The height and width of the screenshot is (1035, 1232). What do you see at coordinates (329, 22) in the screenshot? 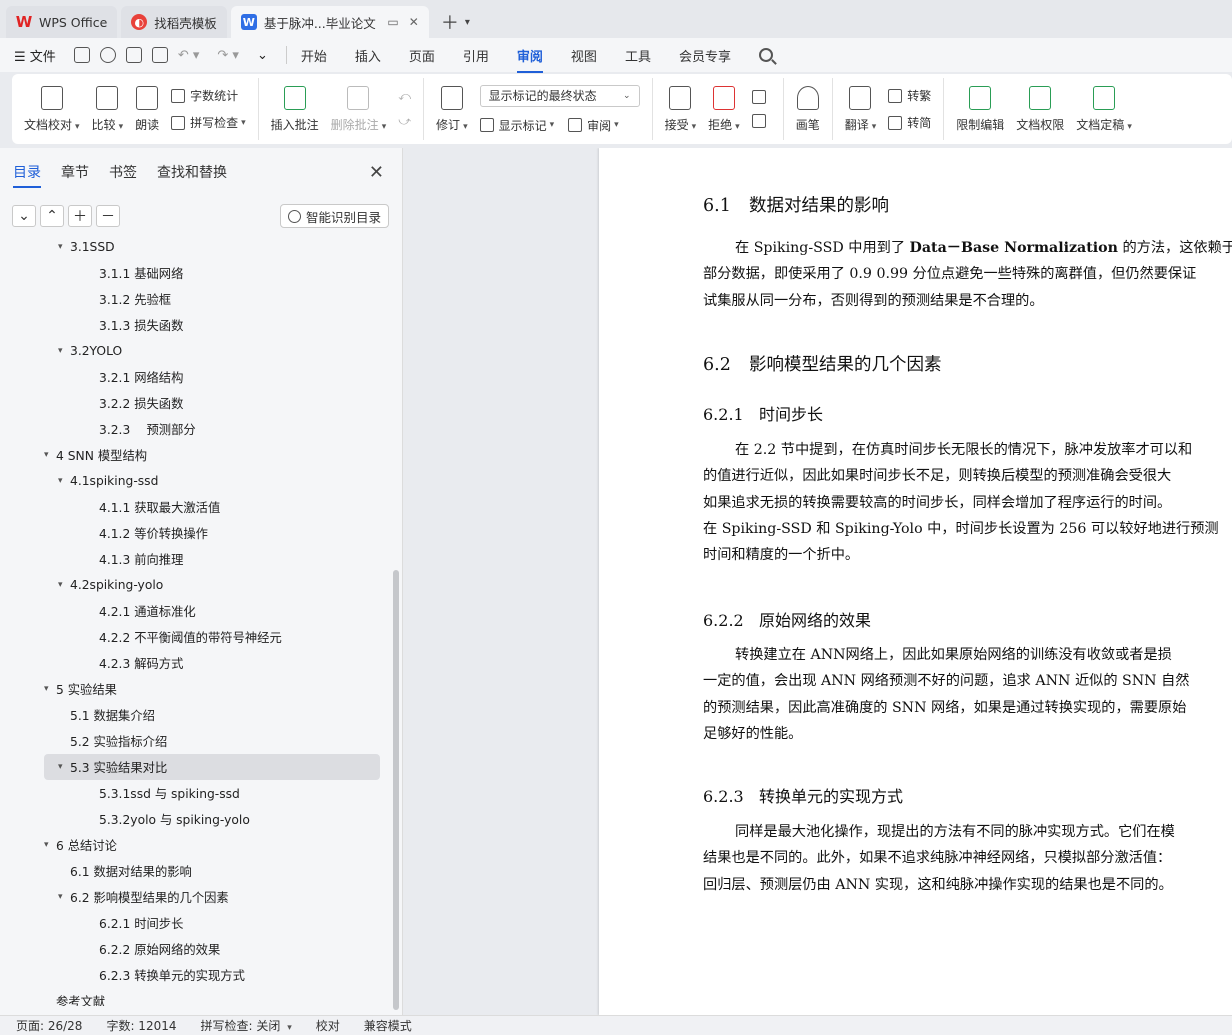
I see `tab-document: W 基于脉冲...毕业论文 ▭ ✕` at bounding box center [329, 22].